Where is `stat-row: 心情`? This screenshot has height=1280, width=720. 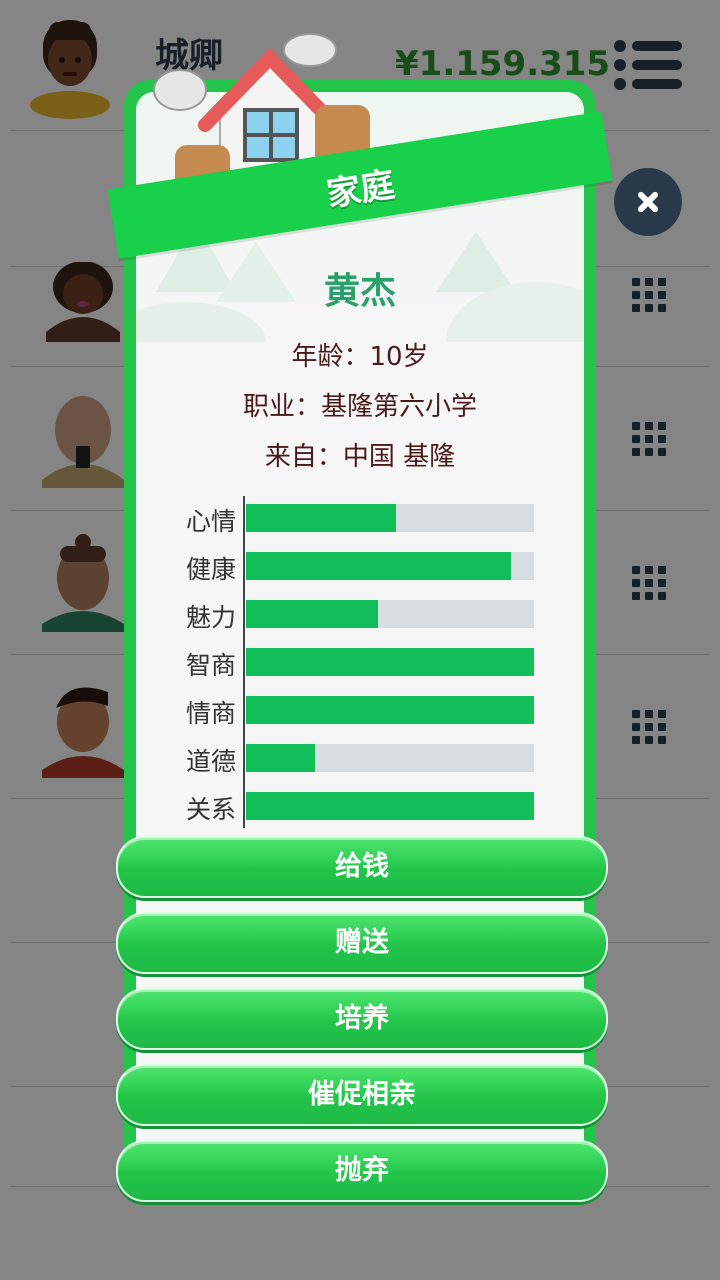 stat-row: 心情 is located at coordinates (356, 524).